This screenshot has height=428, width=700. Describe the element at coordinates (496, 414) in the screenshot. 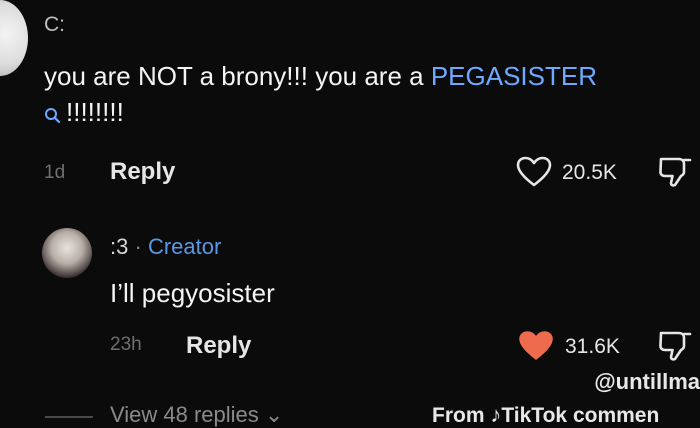

I see `tiktok-logo-icon: ♪` at that location.